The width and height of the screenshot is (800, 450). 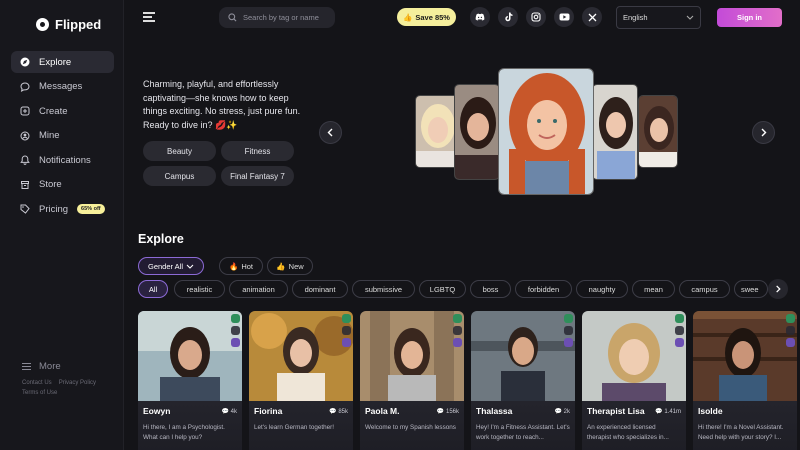 I want to click on sidebar-item-messages: Messages, so click(x=62, y=87).